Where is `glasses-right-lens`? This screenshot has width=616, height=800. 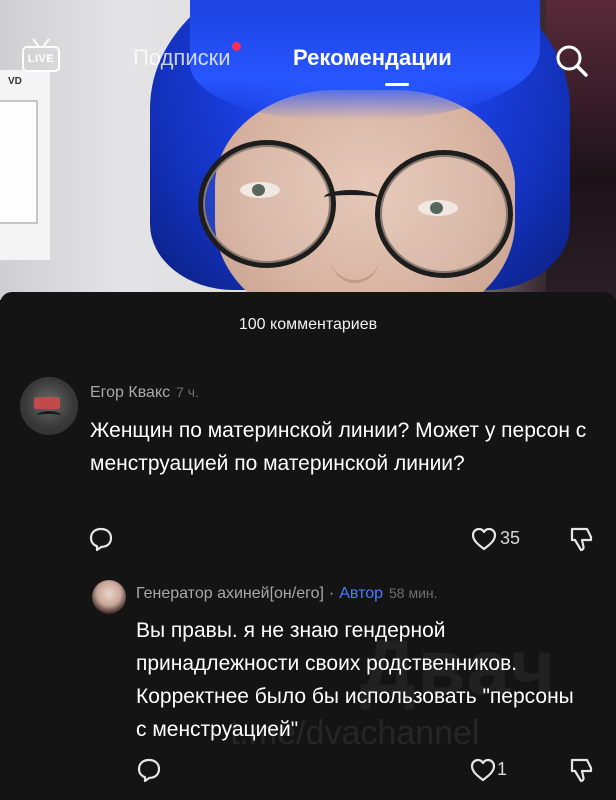 glasses-right-lens is located at coordinates (444, 214).